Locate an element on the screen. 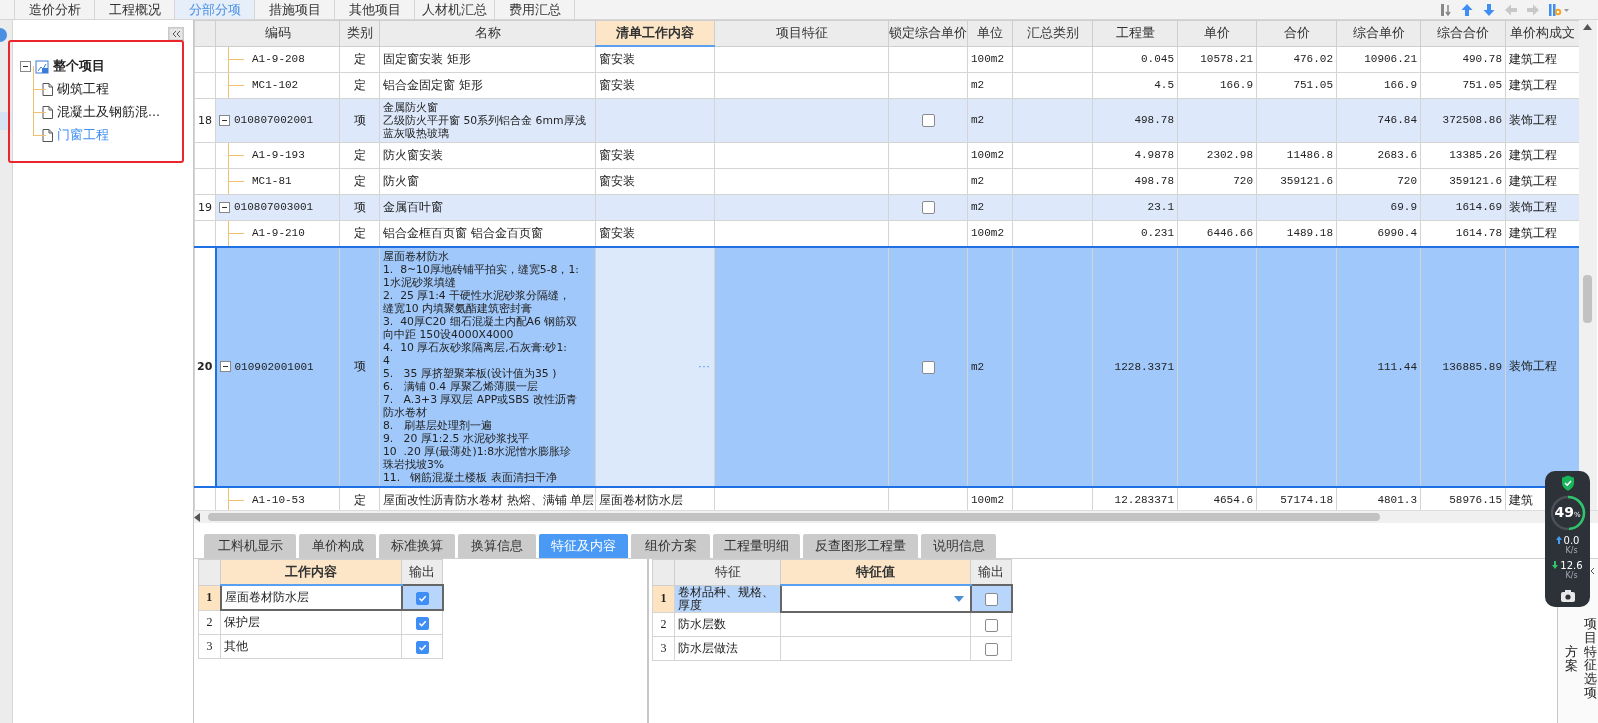  table-cell: 13385.26 is located at coordinates (1463, 155).